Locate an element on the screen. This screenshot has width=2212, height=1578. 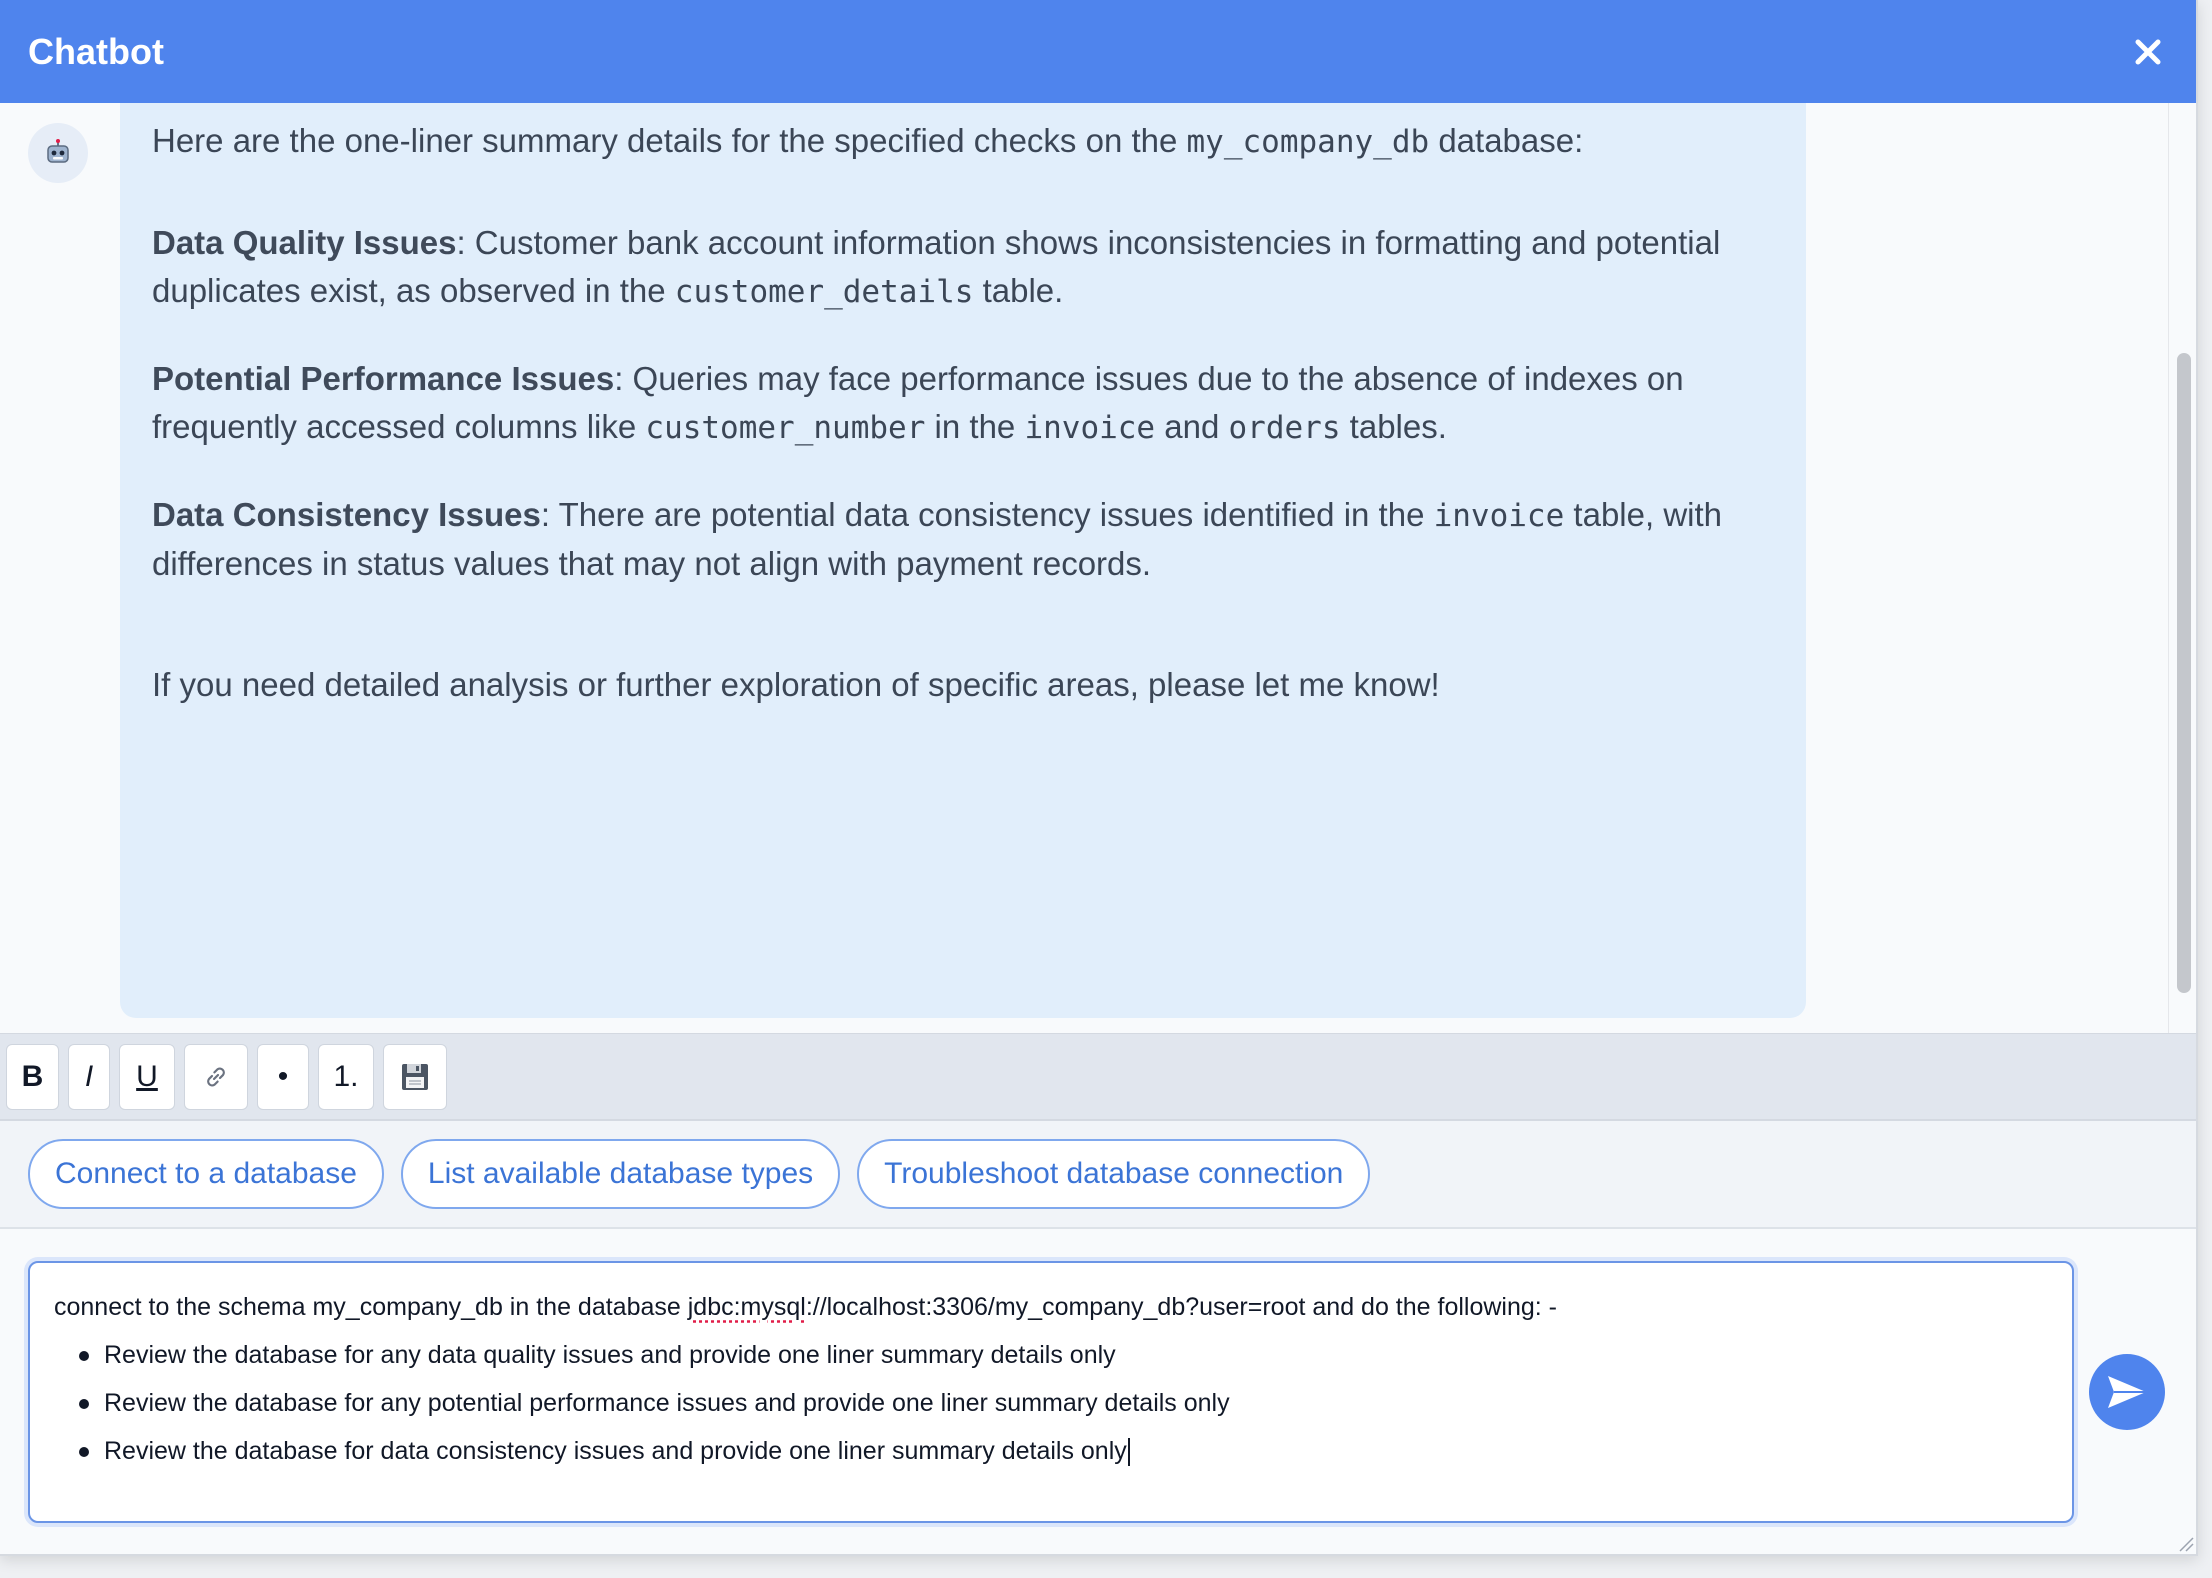
save-button is located at coordinates (415, 1076).